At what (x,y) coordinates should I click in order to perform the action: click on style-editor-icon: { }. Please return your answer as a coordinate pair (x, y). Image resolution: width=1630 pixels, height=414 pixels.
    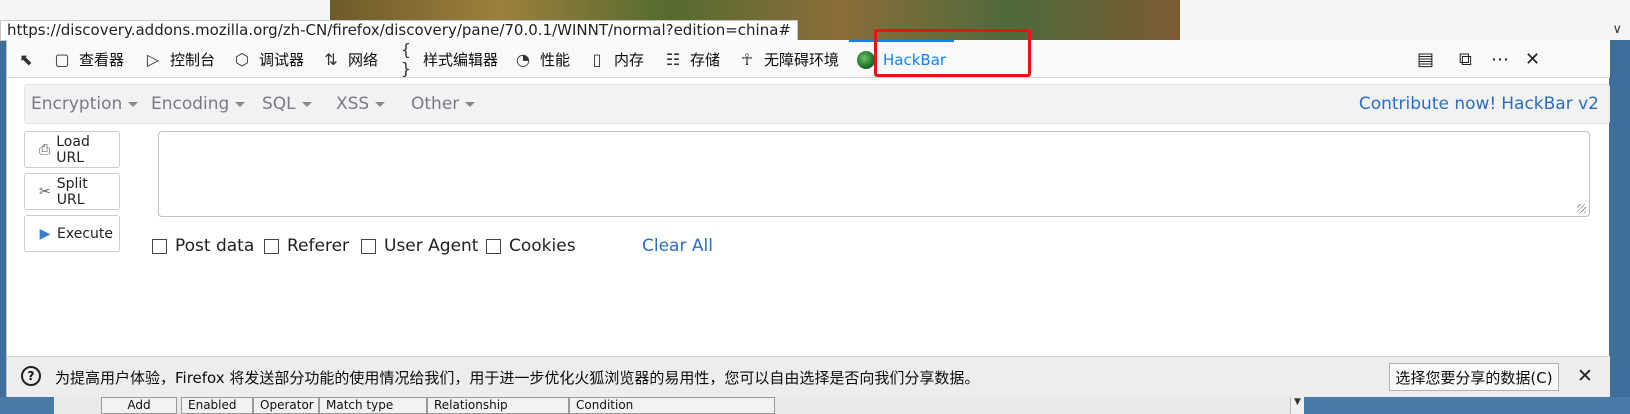
    Looking at the image, I should click on (406, 59).